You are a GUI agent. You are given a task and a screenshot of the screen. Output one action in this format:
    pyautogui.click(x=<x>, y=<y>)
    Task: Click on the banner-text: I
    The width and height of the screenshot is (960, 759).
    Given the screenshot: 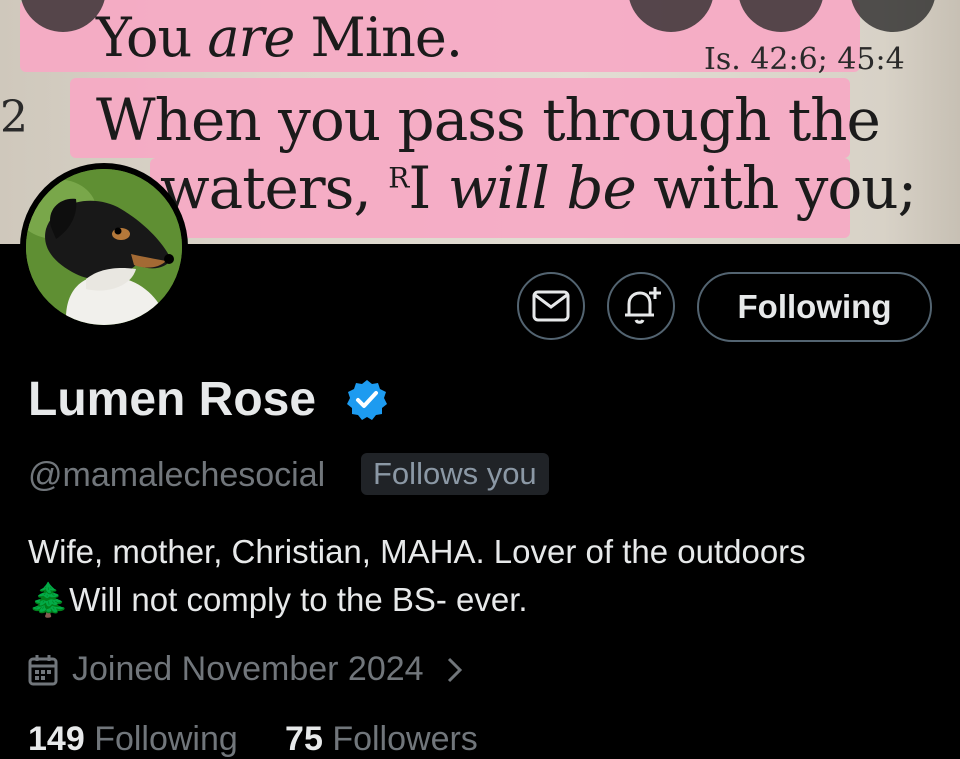 What is the action you would take?
    pyautogui.click(x=428, y=188)
    